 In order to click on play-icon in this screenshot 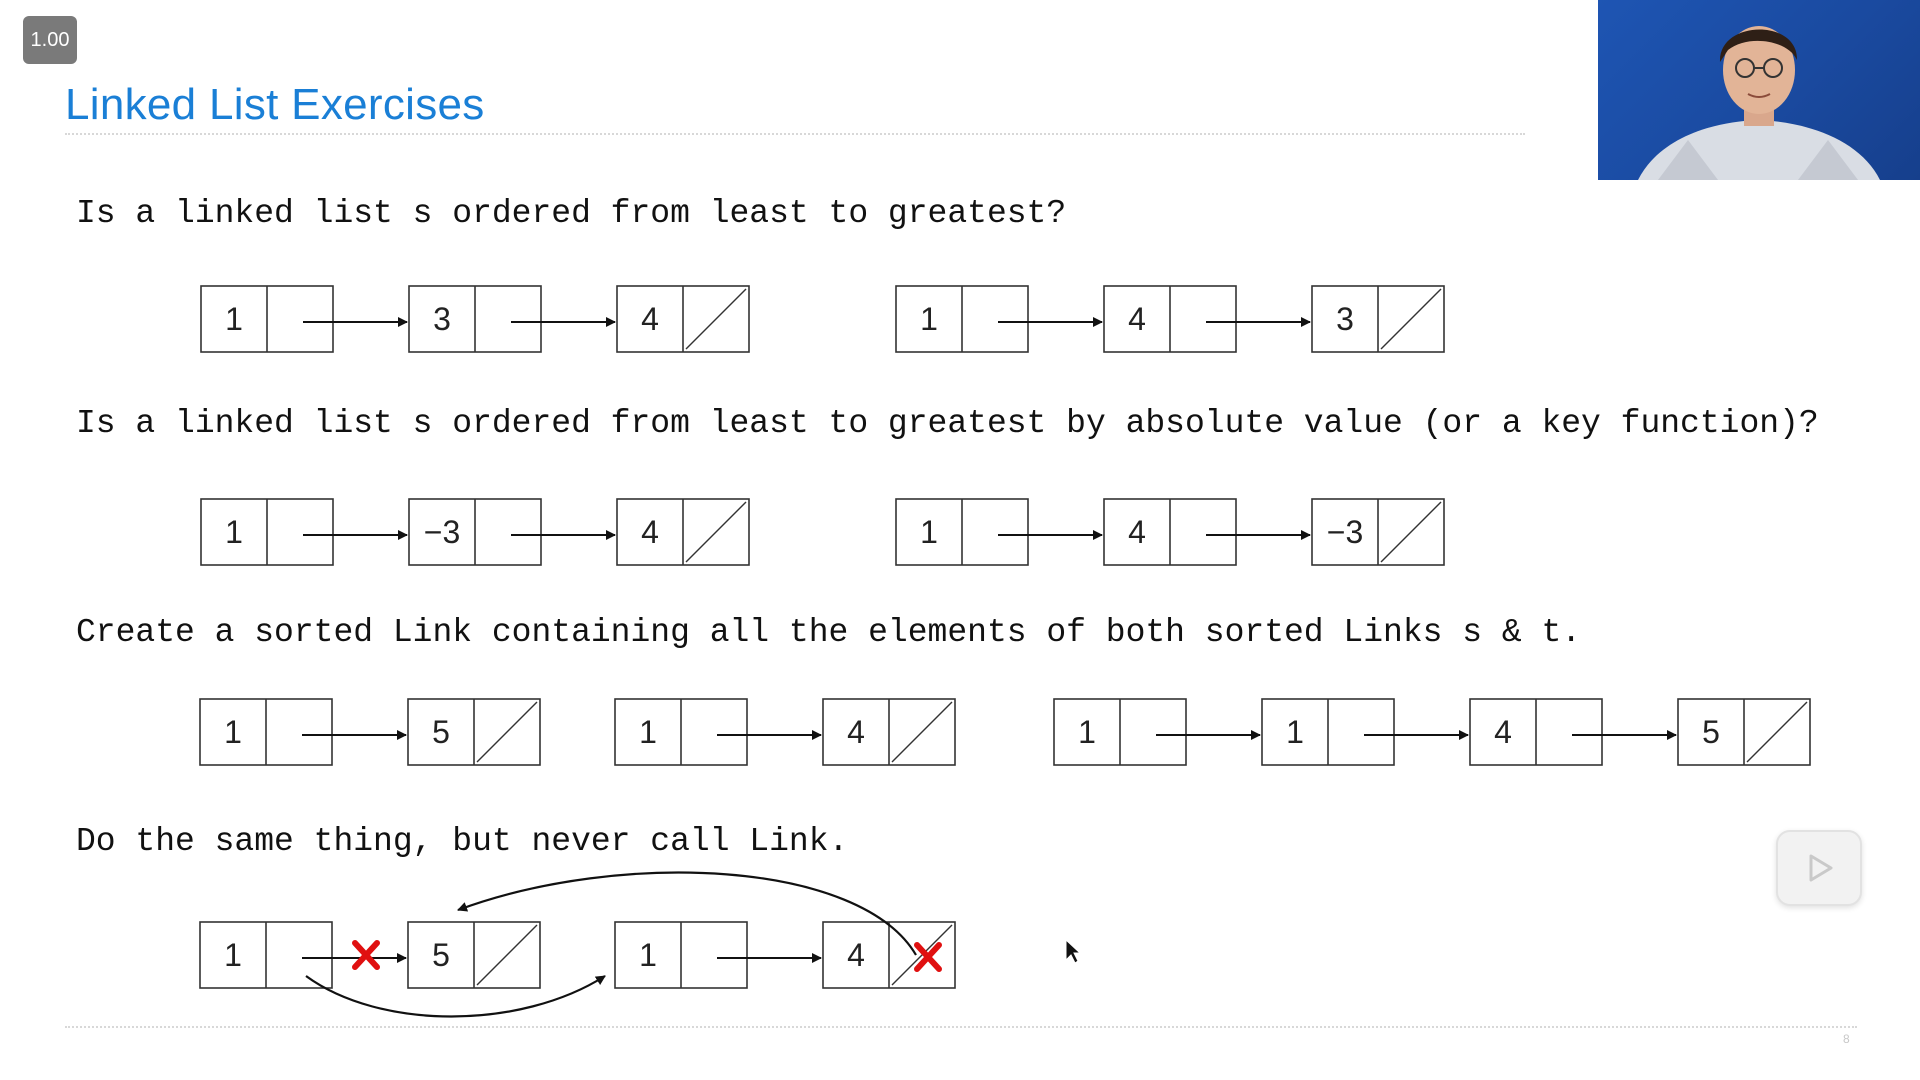, I will do `click(1821, 868)`.